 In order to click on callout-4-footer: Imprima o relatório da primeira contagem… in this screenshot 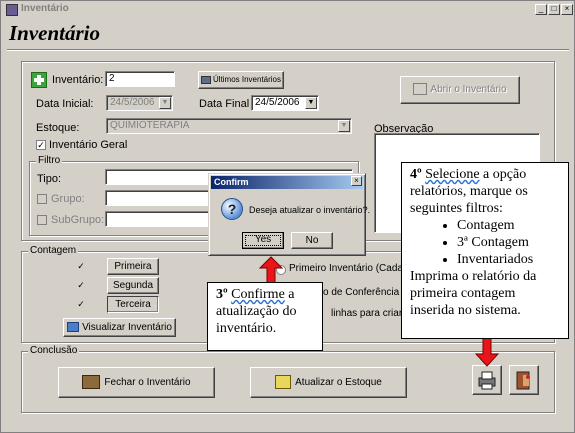, I will do `click(473, 293)`.